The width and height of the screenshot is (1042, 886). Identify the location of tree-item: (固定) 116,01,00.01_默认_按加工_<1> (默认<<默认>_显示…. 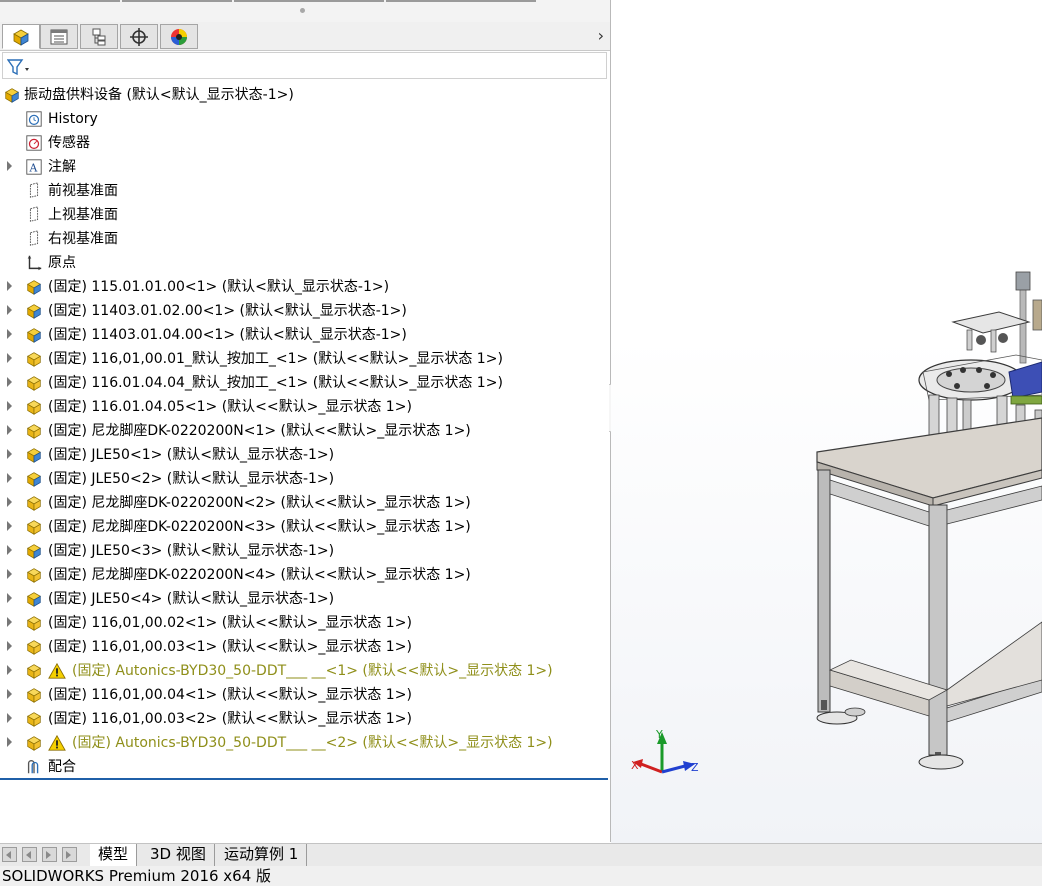
(300, 359).